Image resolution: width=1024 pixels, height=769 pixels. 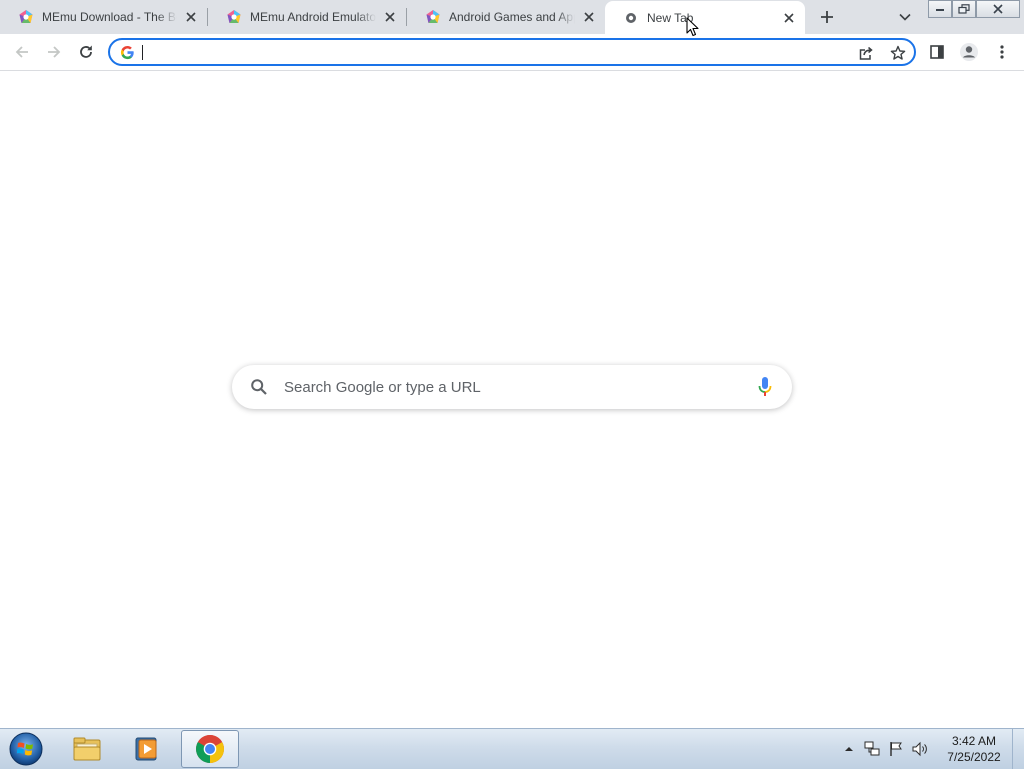 I want to click on share-button, so click(x=866, y=53).